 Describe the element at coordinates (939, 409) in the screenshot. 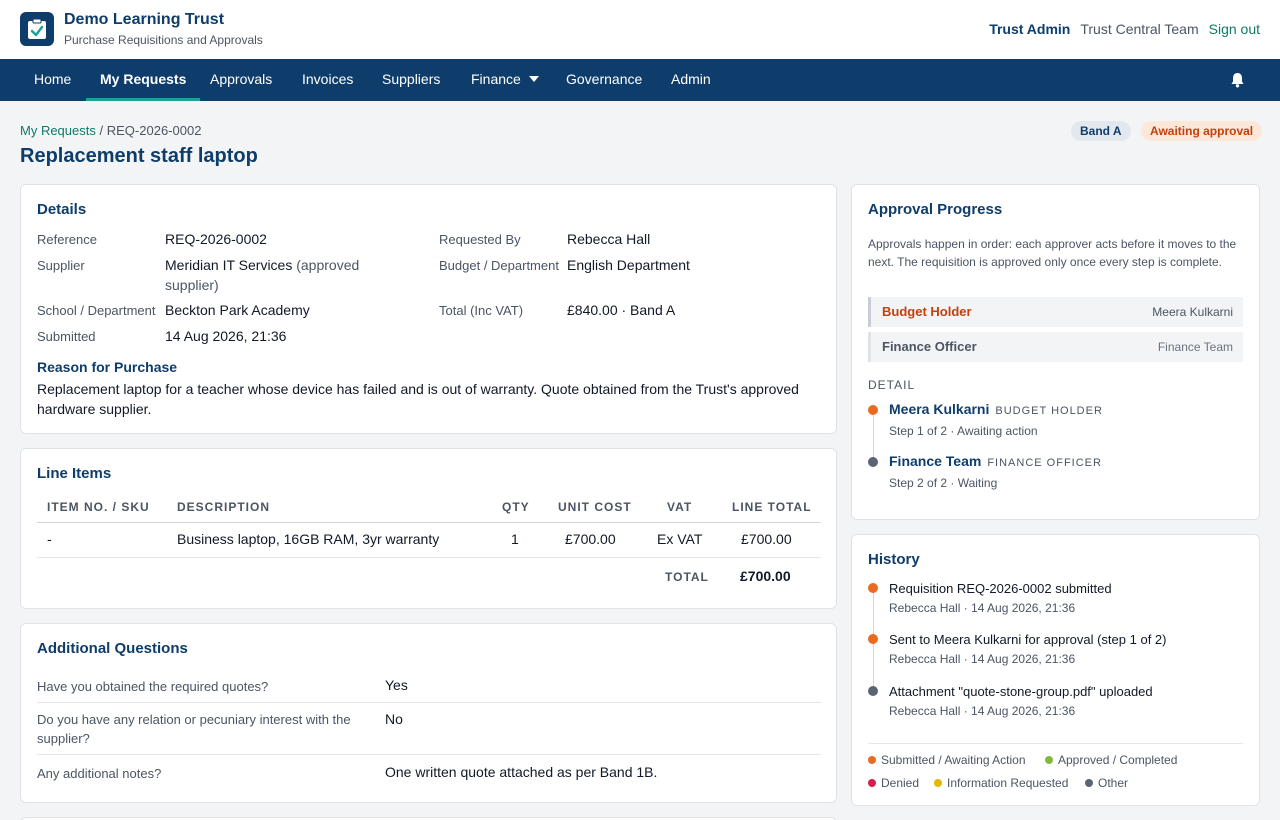

I see `detail-1-person: Meera Kulkarni` at that location.